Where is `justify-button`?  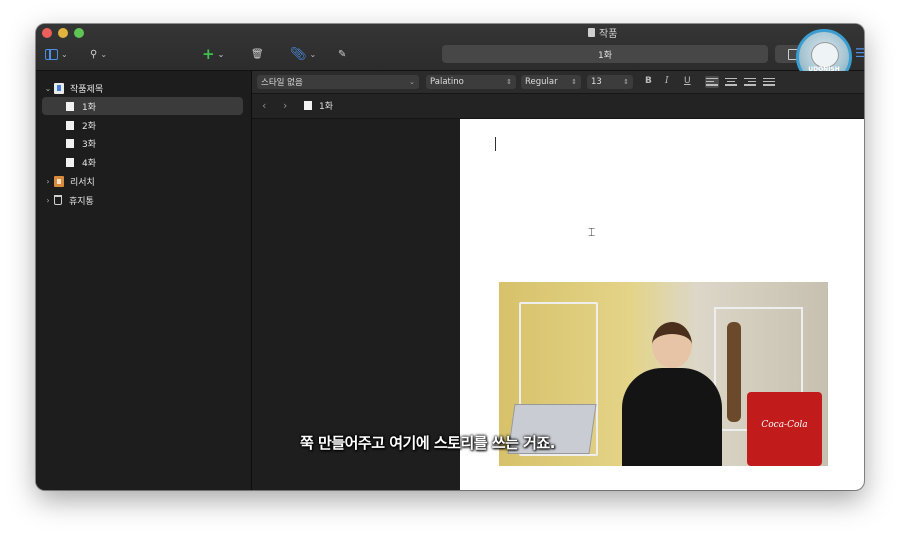
justify-button is located at coordinates (769, 82).